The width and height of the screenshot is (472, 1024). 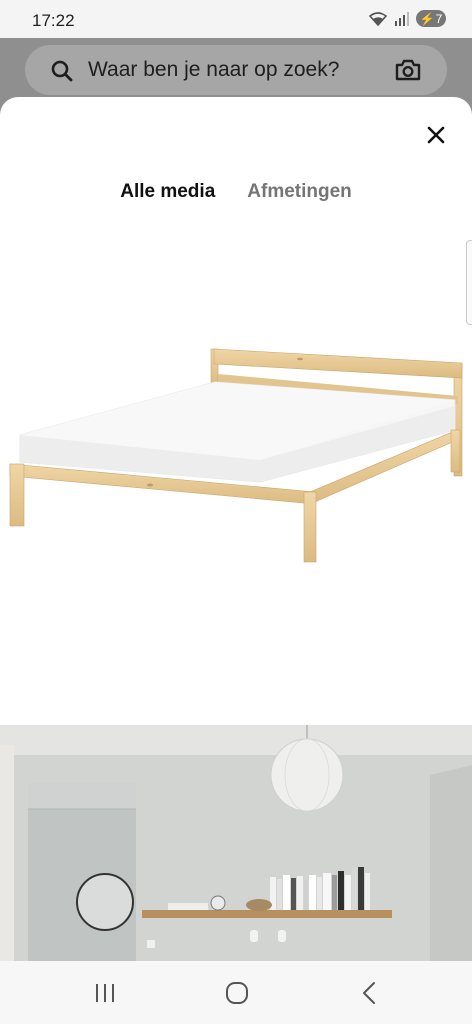 What do you see at coordinates (167, 192) in the screenshot?
I see `tab-alle-media: Alle media` at bounding box center [167, 192].